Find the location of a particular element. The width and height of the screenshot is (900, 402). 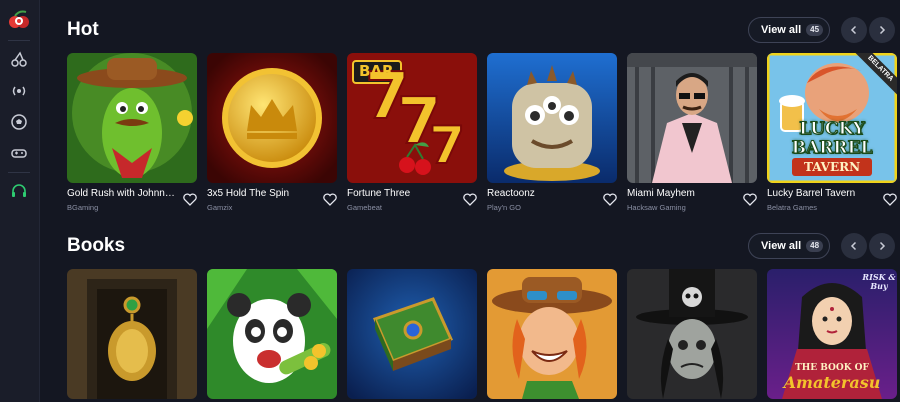

sidebar is located at coordinates (20, 201).